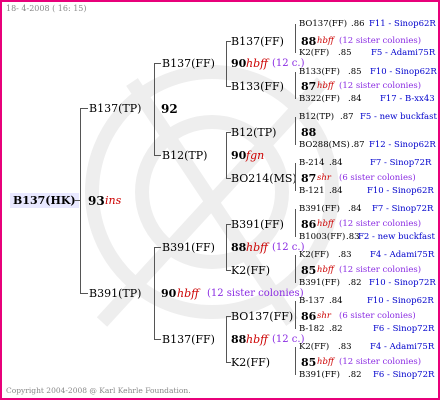 The image size is (440, 400). What do you see at coordinates (322, 237) in the screenshot?
I see `gen4-name: B1003(FF)` at bounding box center [322, 237].